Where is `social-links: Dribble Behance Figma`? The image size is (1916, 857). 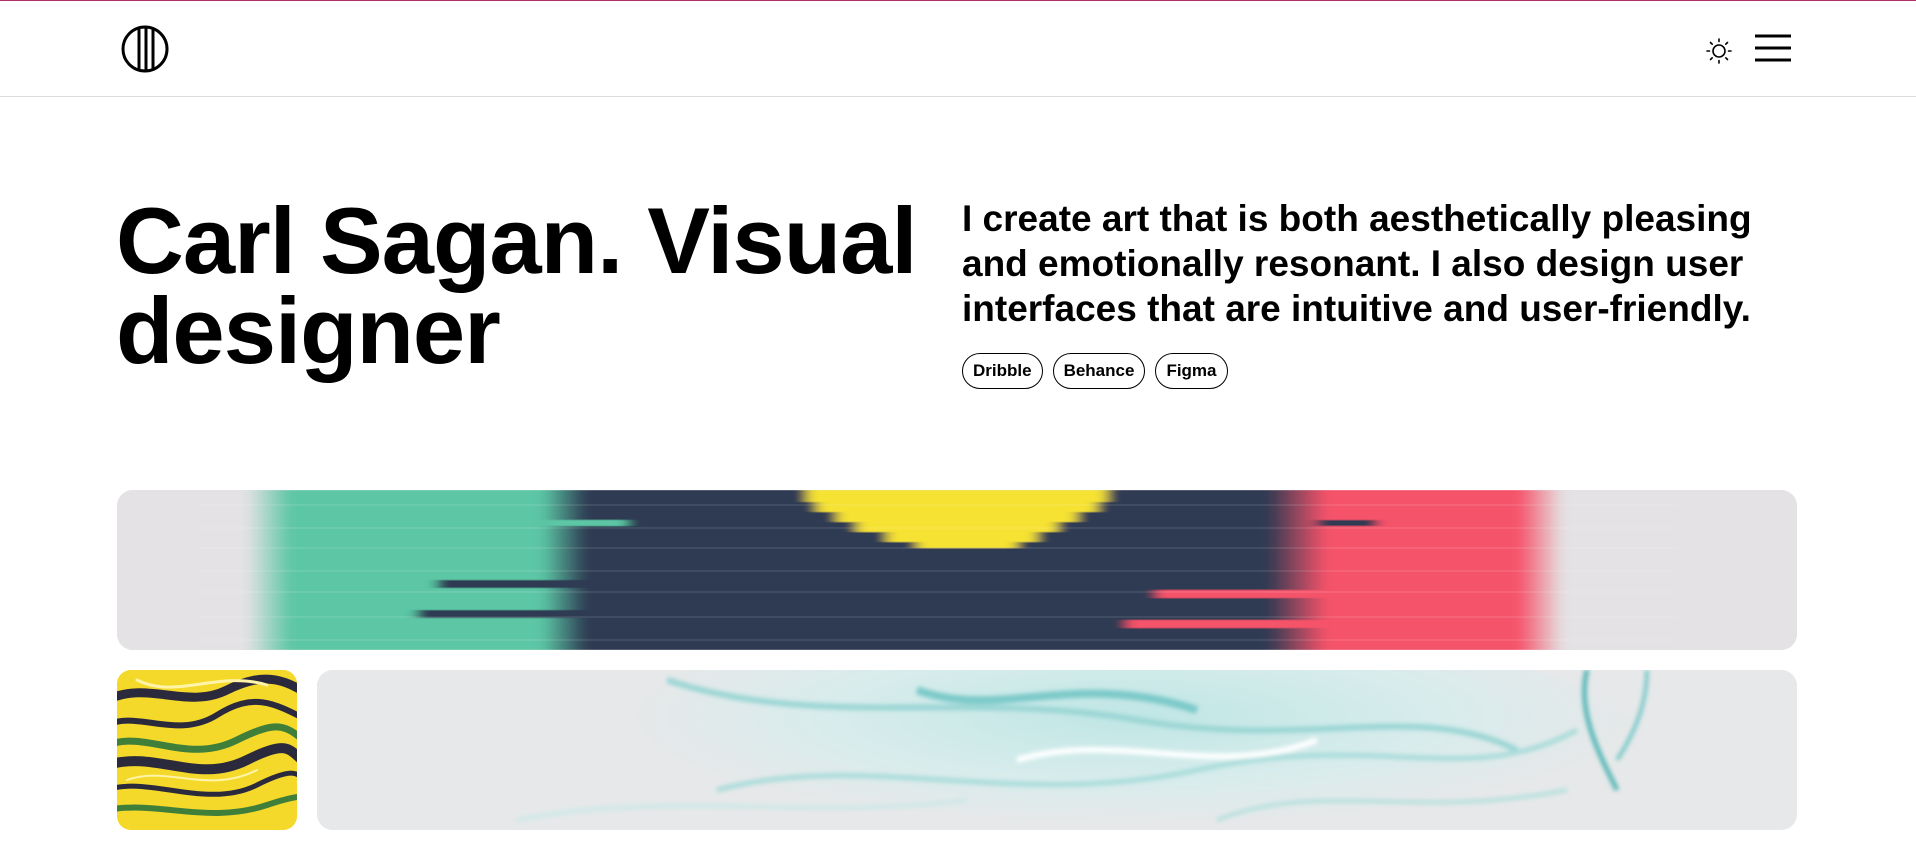
social-links: Dribble Behance Figma is located at coordinates (1095, 371).